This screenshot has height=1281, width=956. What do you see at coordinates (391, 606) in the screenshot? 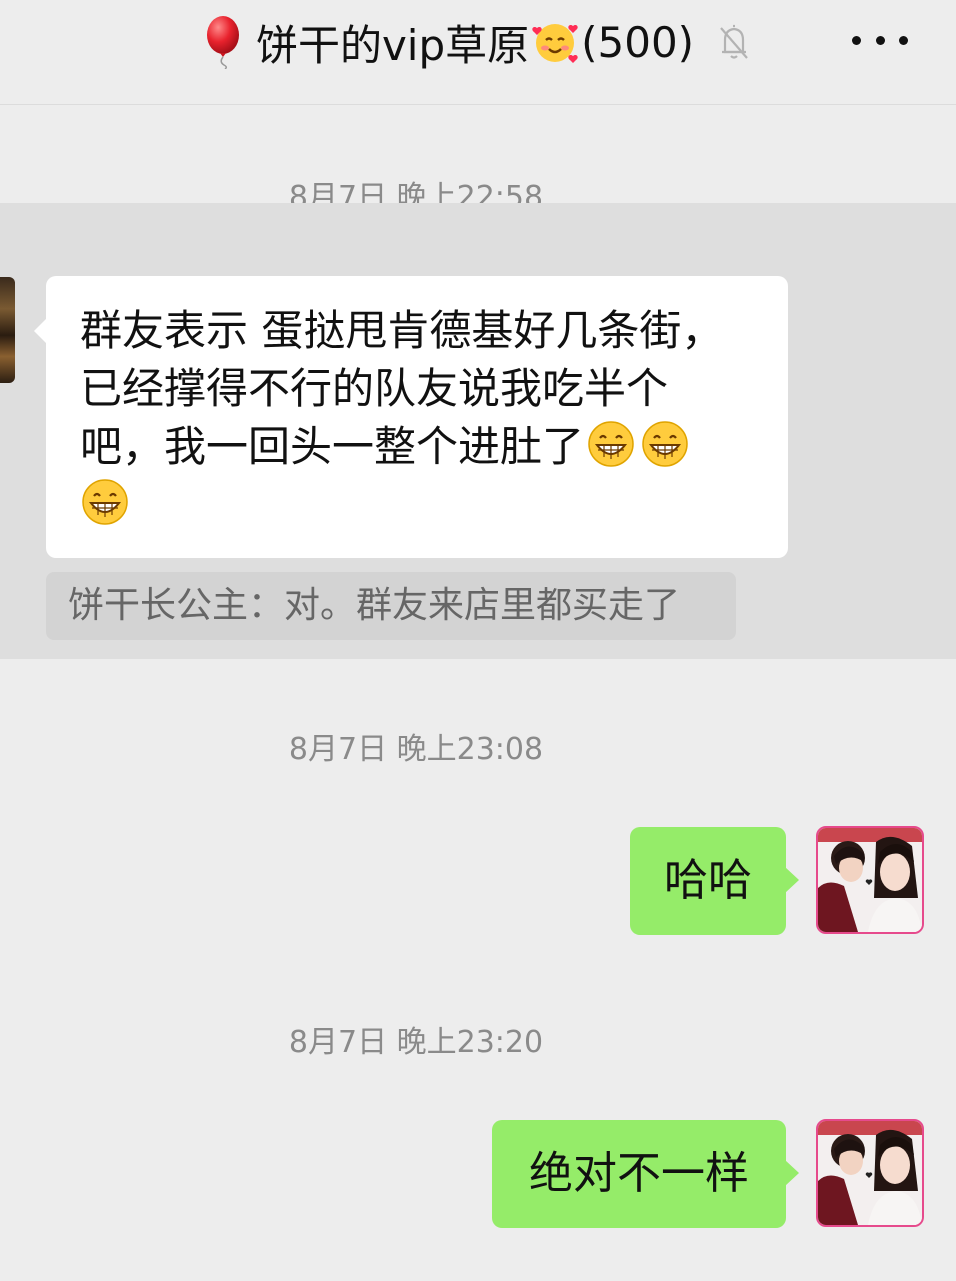
I see `quoted-reply: 饼干长公主：对。群友来店里都买走了` at bounding box center [391, 606].